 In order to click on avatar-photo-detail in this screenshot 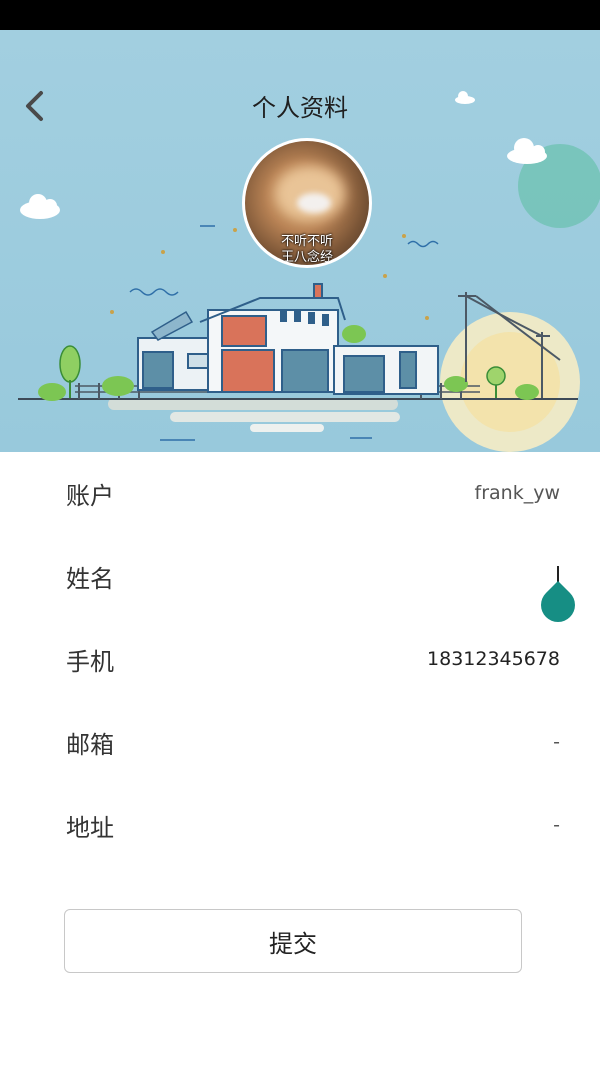, I will do `click(314, 203)`.